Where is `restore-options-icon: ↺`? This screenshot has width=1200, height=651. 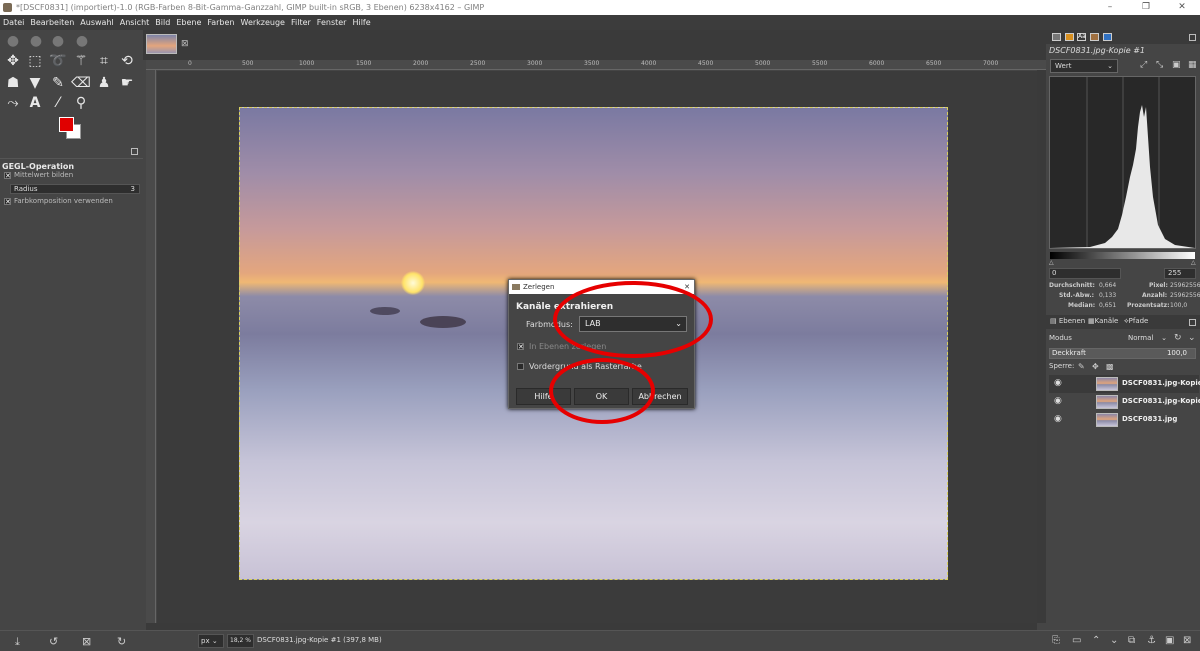 restore-options-icon: ↺ is located at coordinates (53, 641).